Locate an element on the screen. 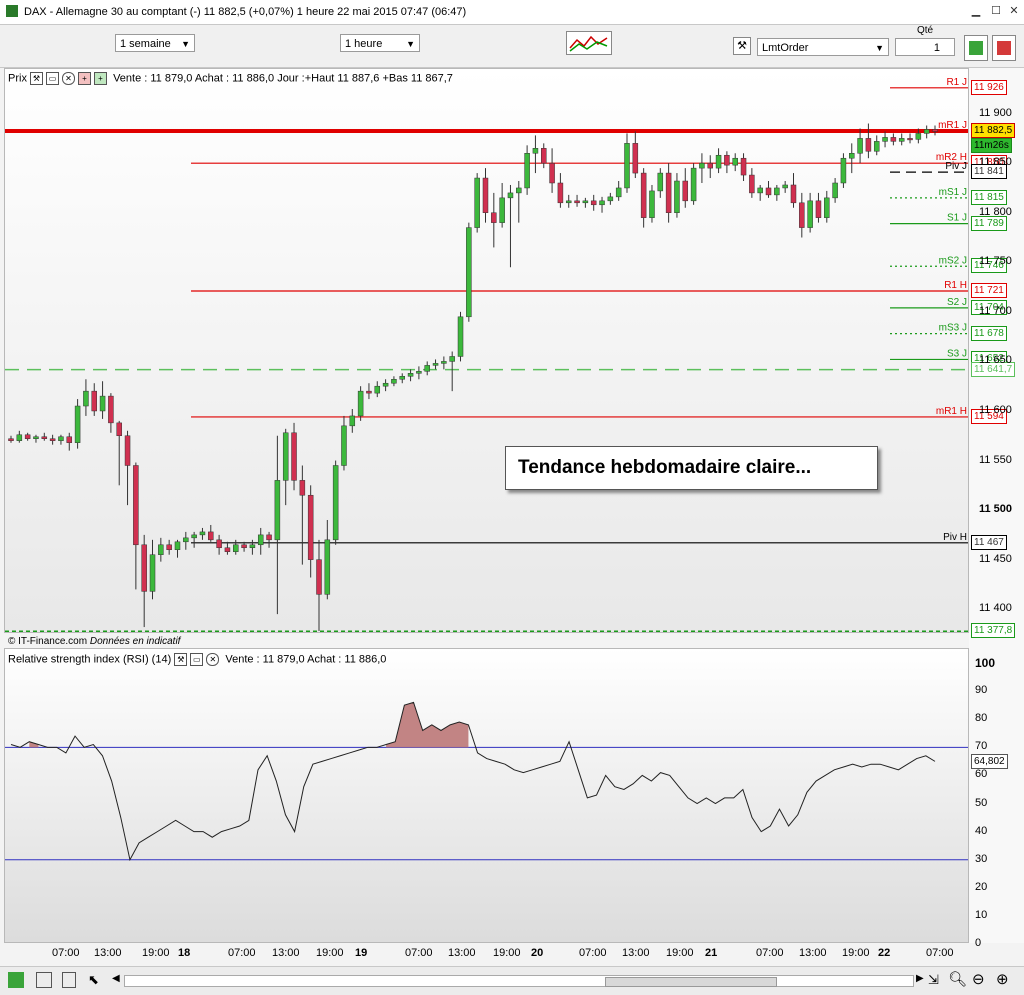 This screenshot has height=995, width=1024. level-value-label: 11 721 is located at coordinates (989, 291).